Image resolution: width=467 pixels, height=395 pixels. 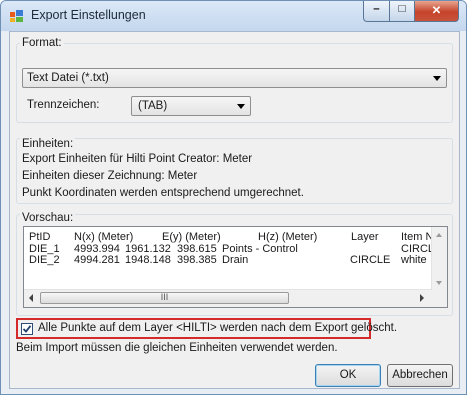 I want to click on separator-dropdown-value: (TAB), so click(x=153, y=106).